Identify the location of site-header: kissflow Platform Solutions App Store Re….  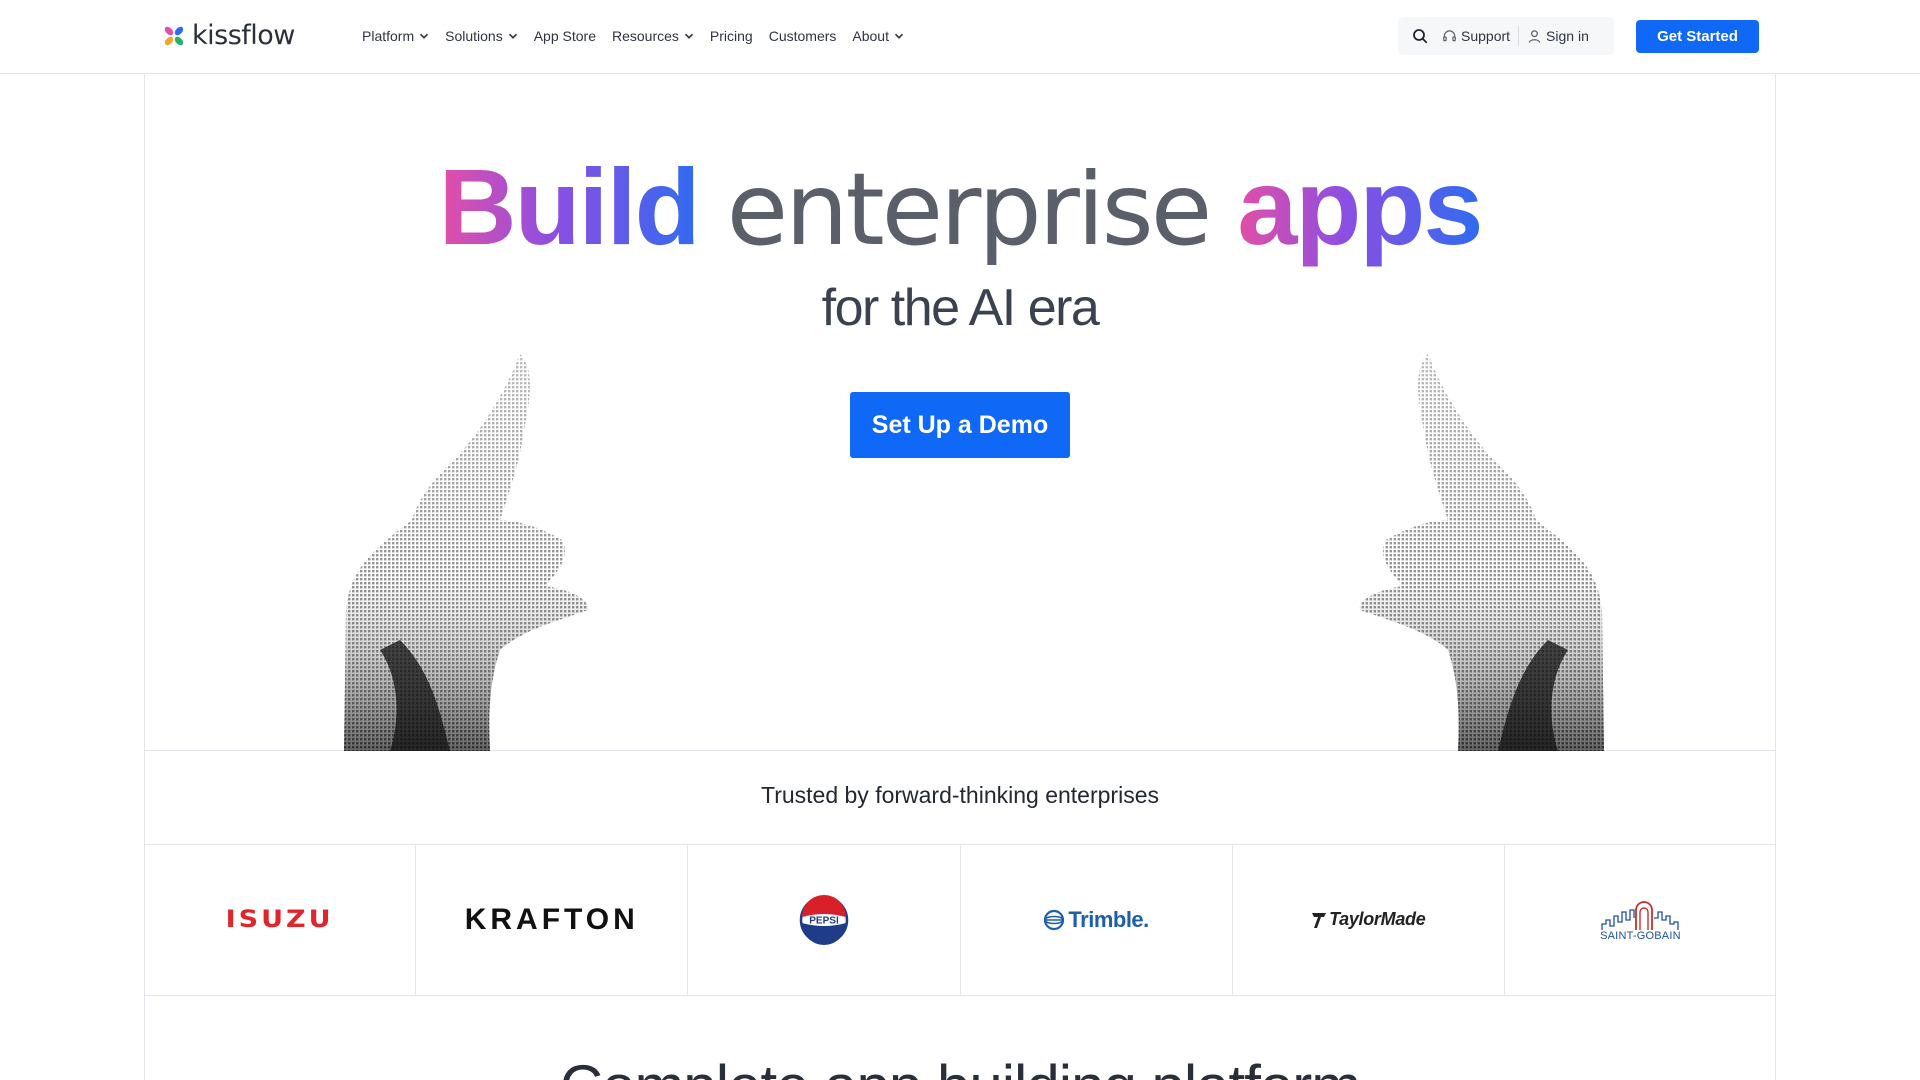
(960, 37).